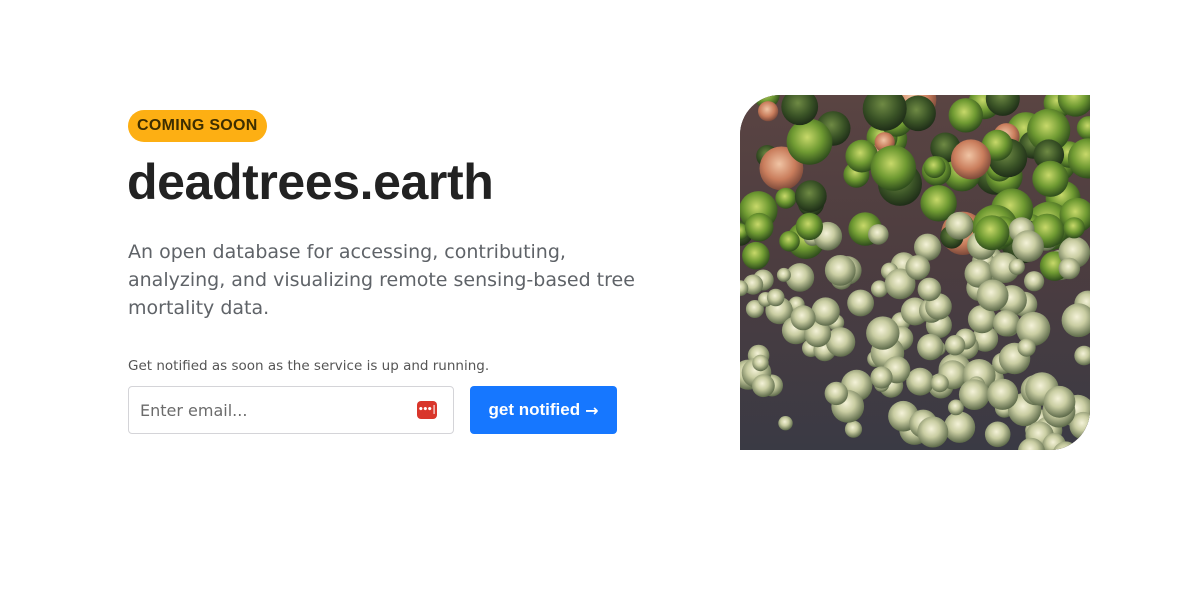 This screenshot has height=601, width=1200. Describe the element at coordinates (197, 126) in the screenshot. I see `coming-soon-badge: COMING SOON` at that location.